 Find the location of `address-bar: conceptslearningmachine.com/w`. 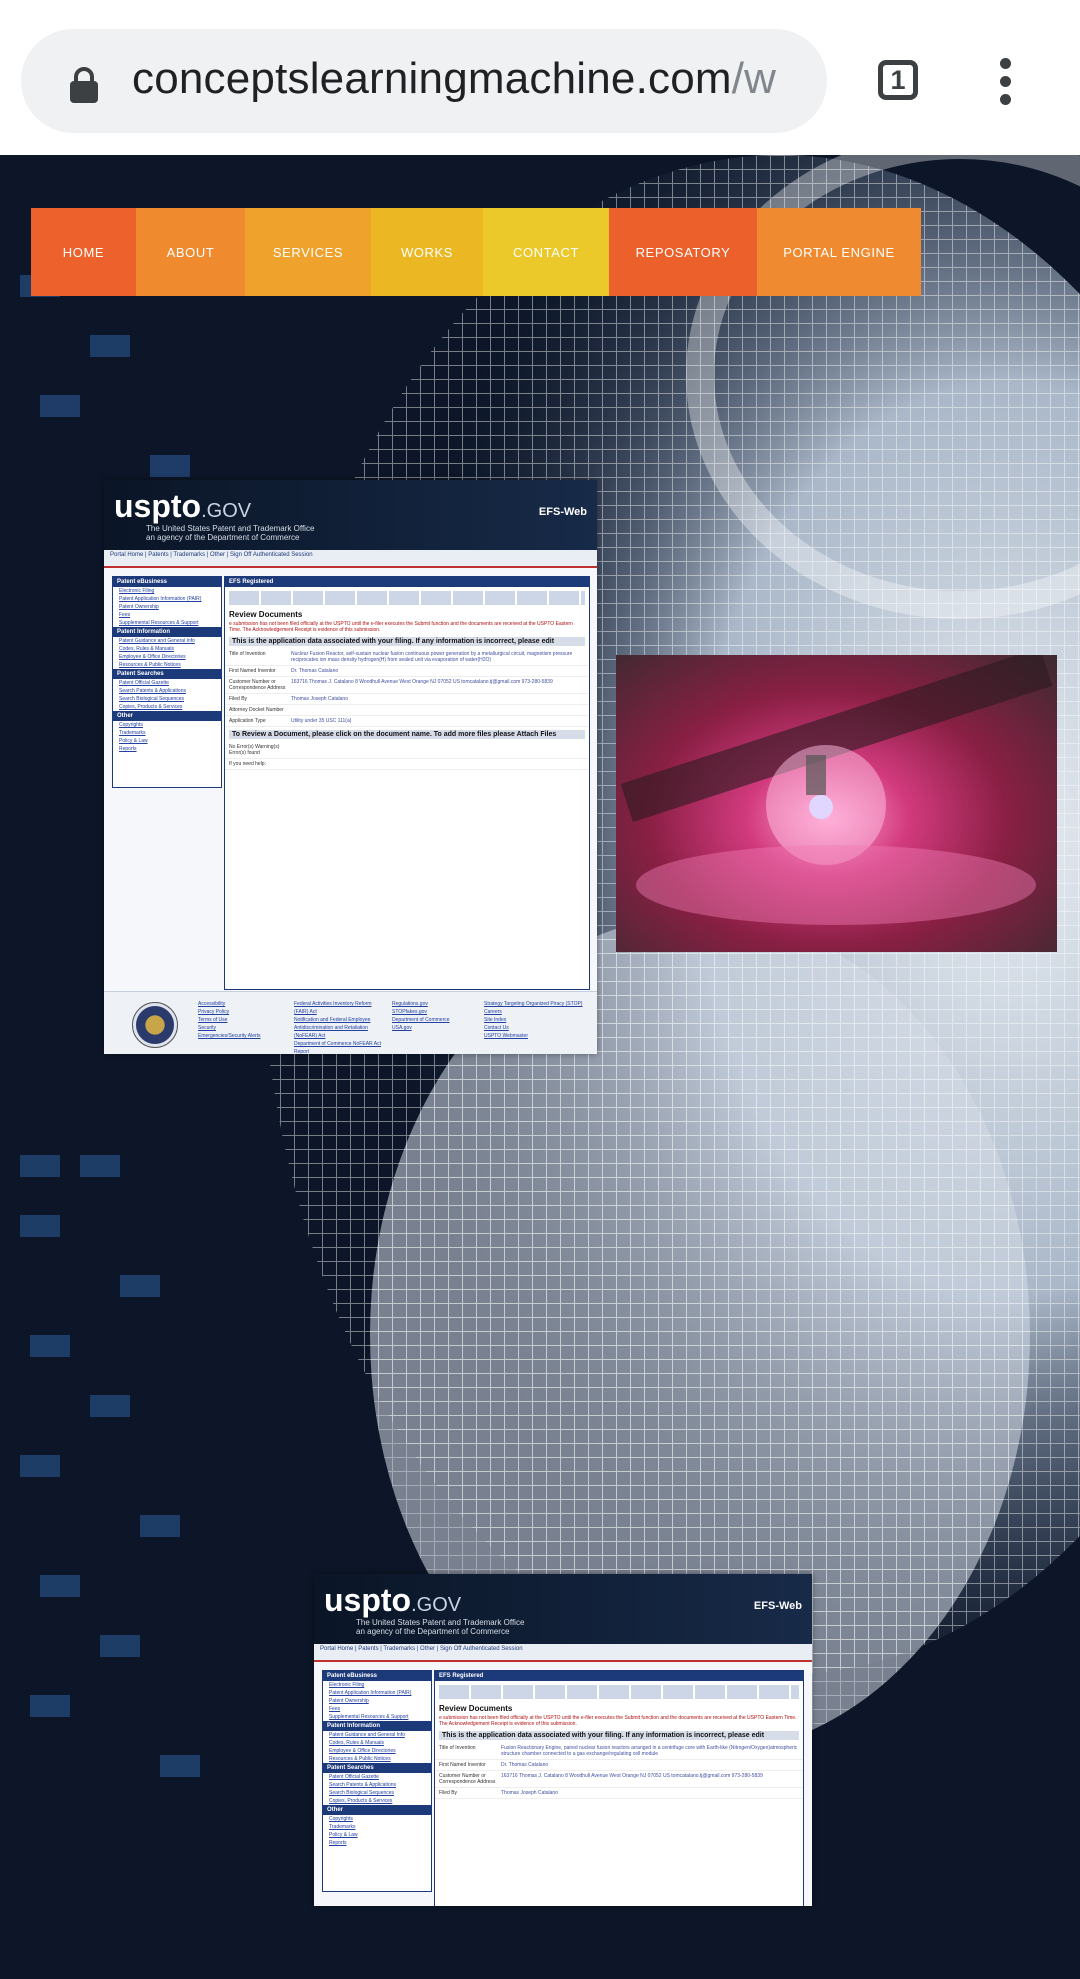

address-bar: conceptslearningmachine.com/w is located at coordinates (424, 81).